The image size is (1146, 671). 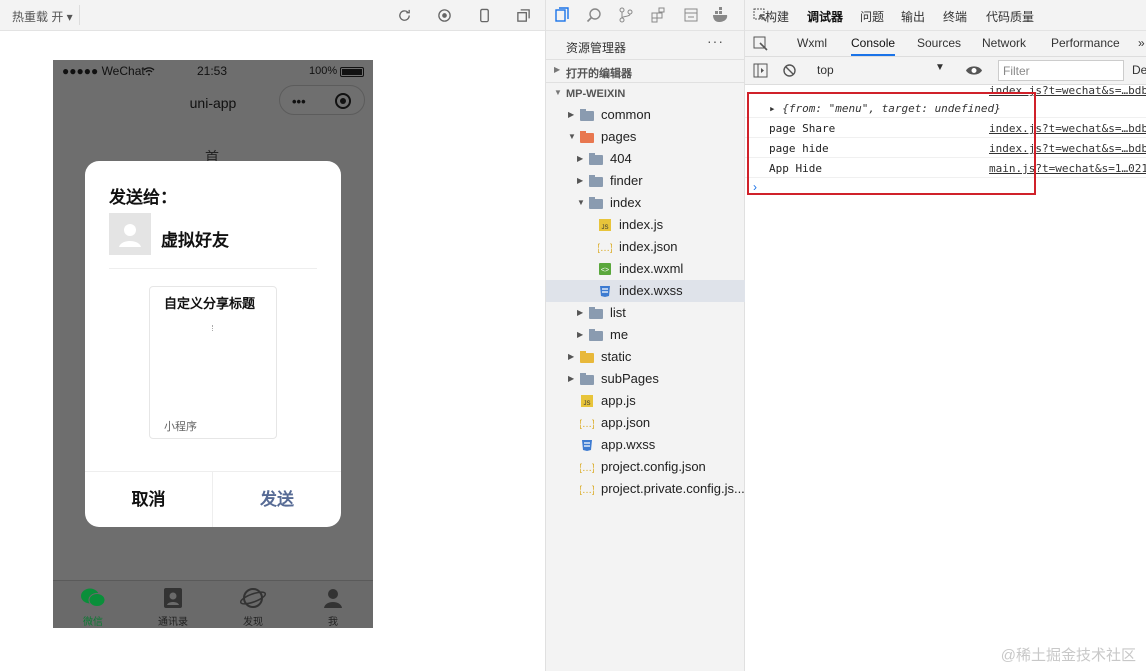 I want to click on top-tab-terminal: 终端, so click(x=955, y=16).